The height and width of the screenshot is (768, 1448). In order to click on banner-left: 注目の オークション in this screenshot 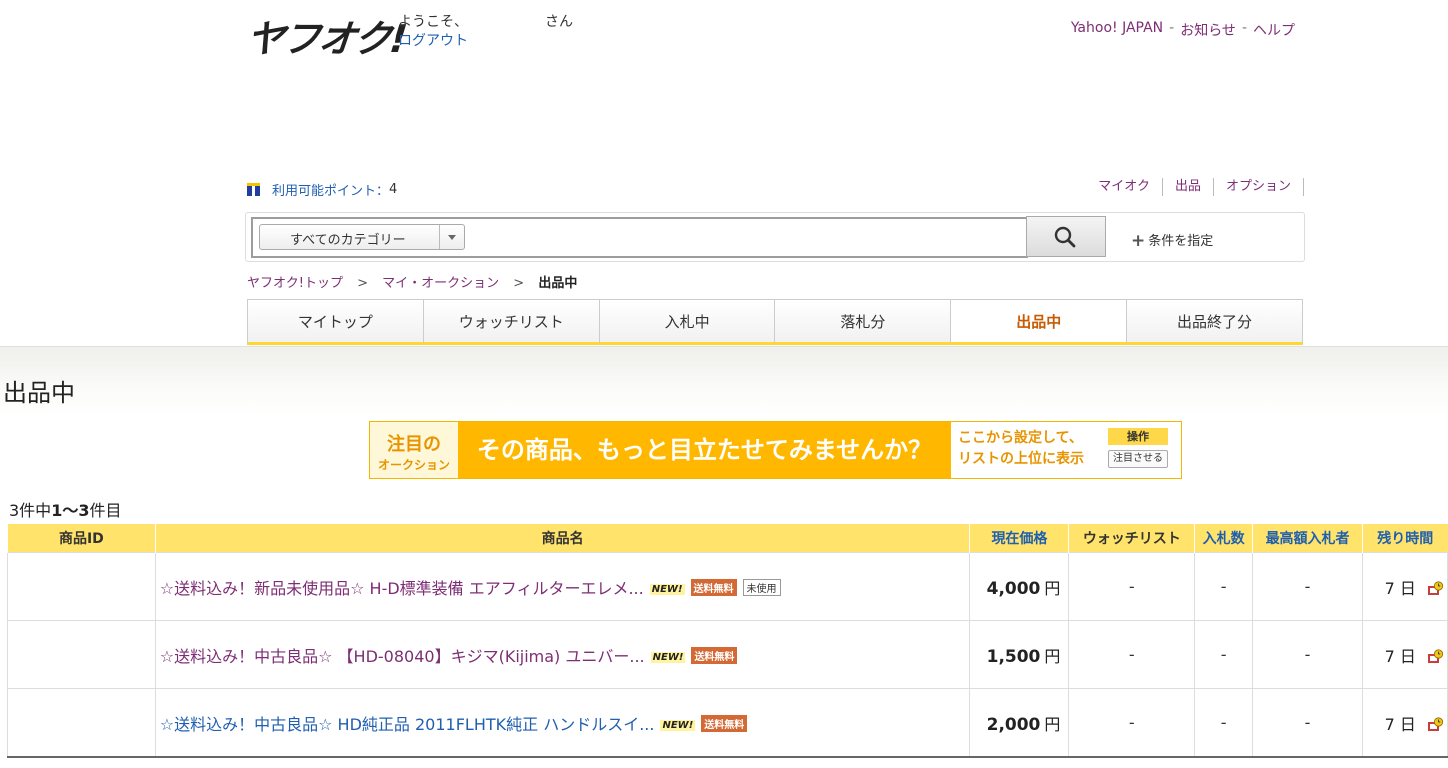, I will do `click(414, 450)`.